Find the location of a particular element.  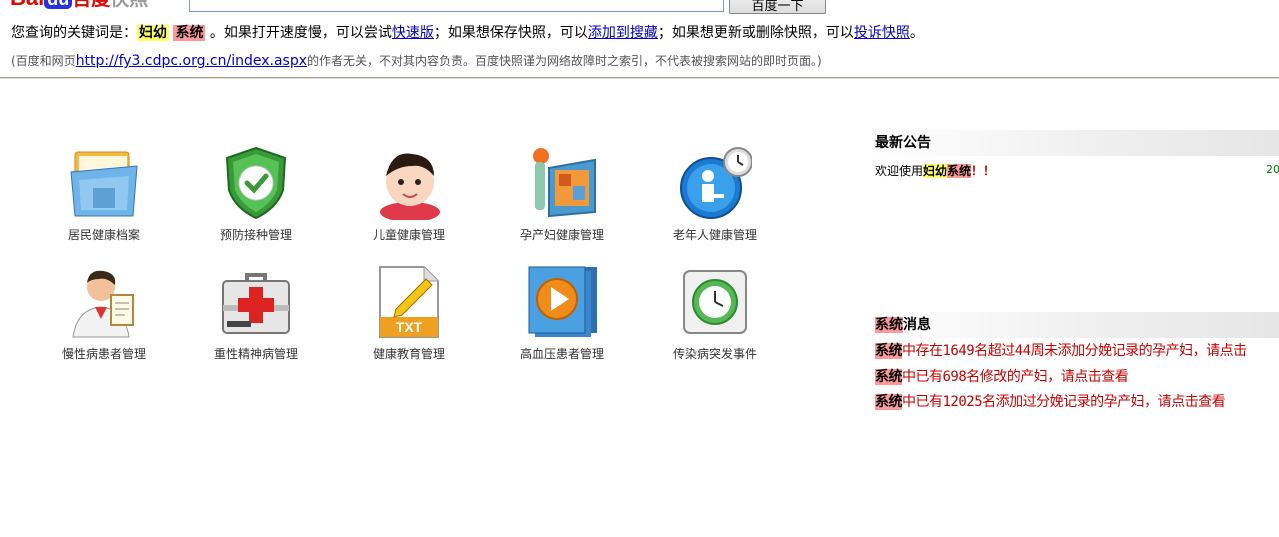

tile-label: 孕产妇健康管理 is located at coordinates (561, 235).